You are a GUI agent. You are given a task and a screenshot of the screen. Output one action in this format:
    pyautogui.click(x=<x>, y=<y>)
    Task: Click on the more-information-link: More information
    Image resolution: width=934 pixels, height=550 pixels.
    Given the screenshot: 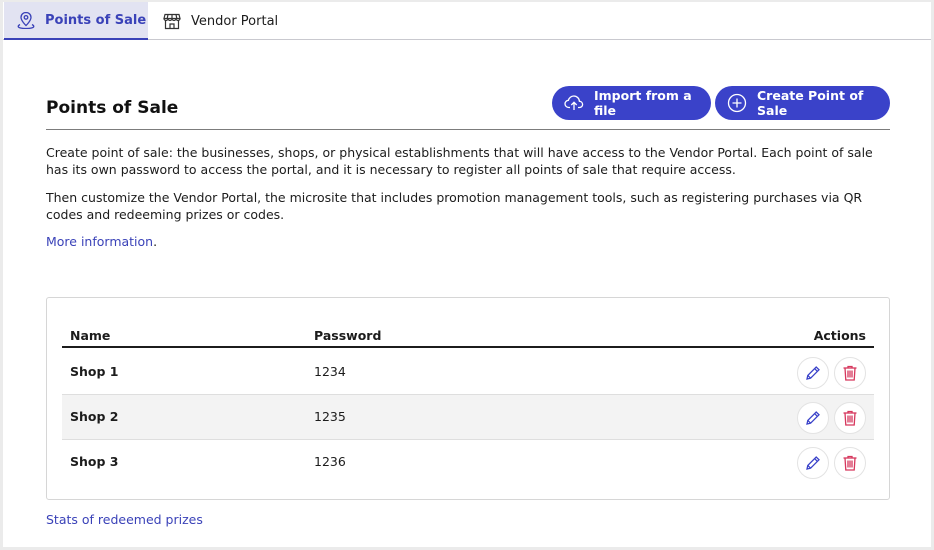 What is the action you would take?
    pyautogui.click(x=99, y=241)
    